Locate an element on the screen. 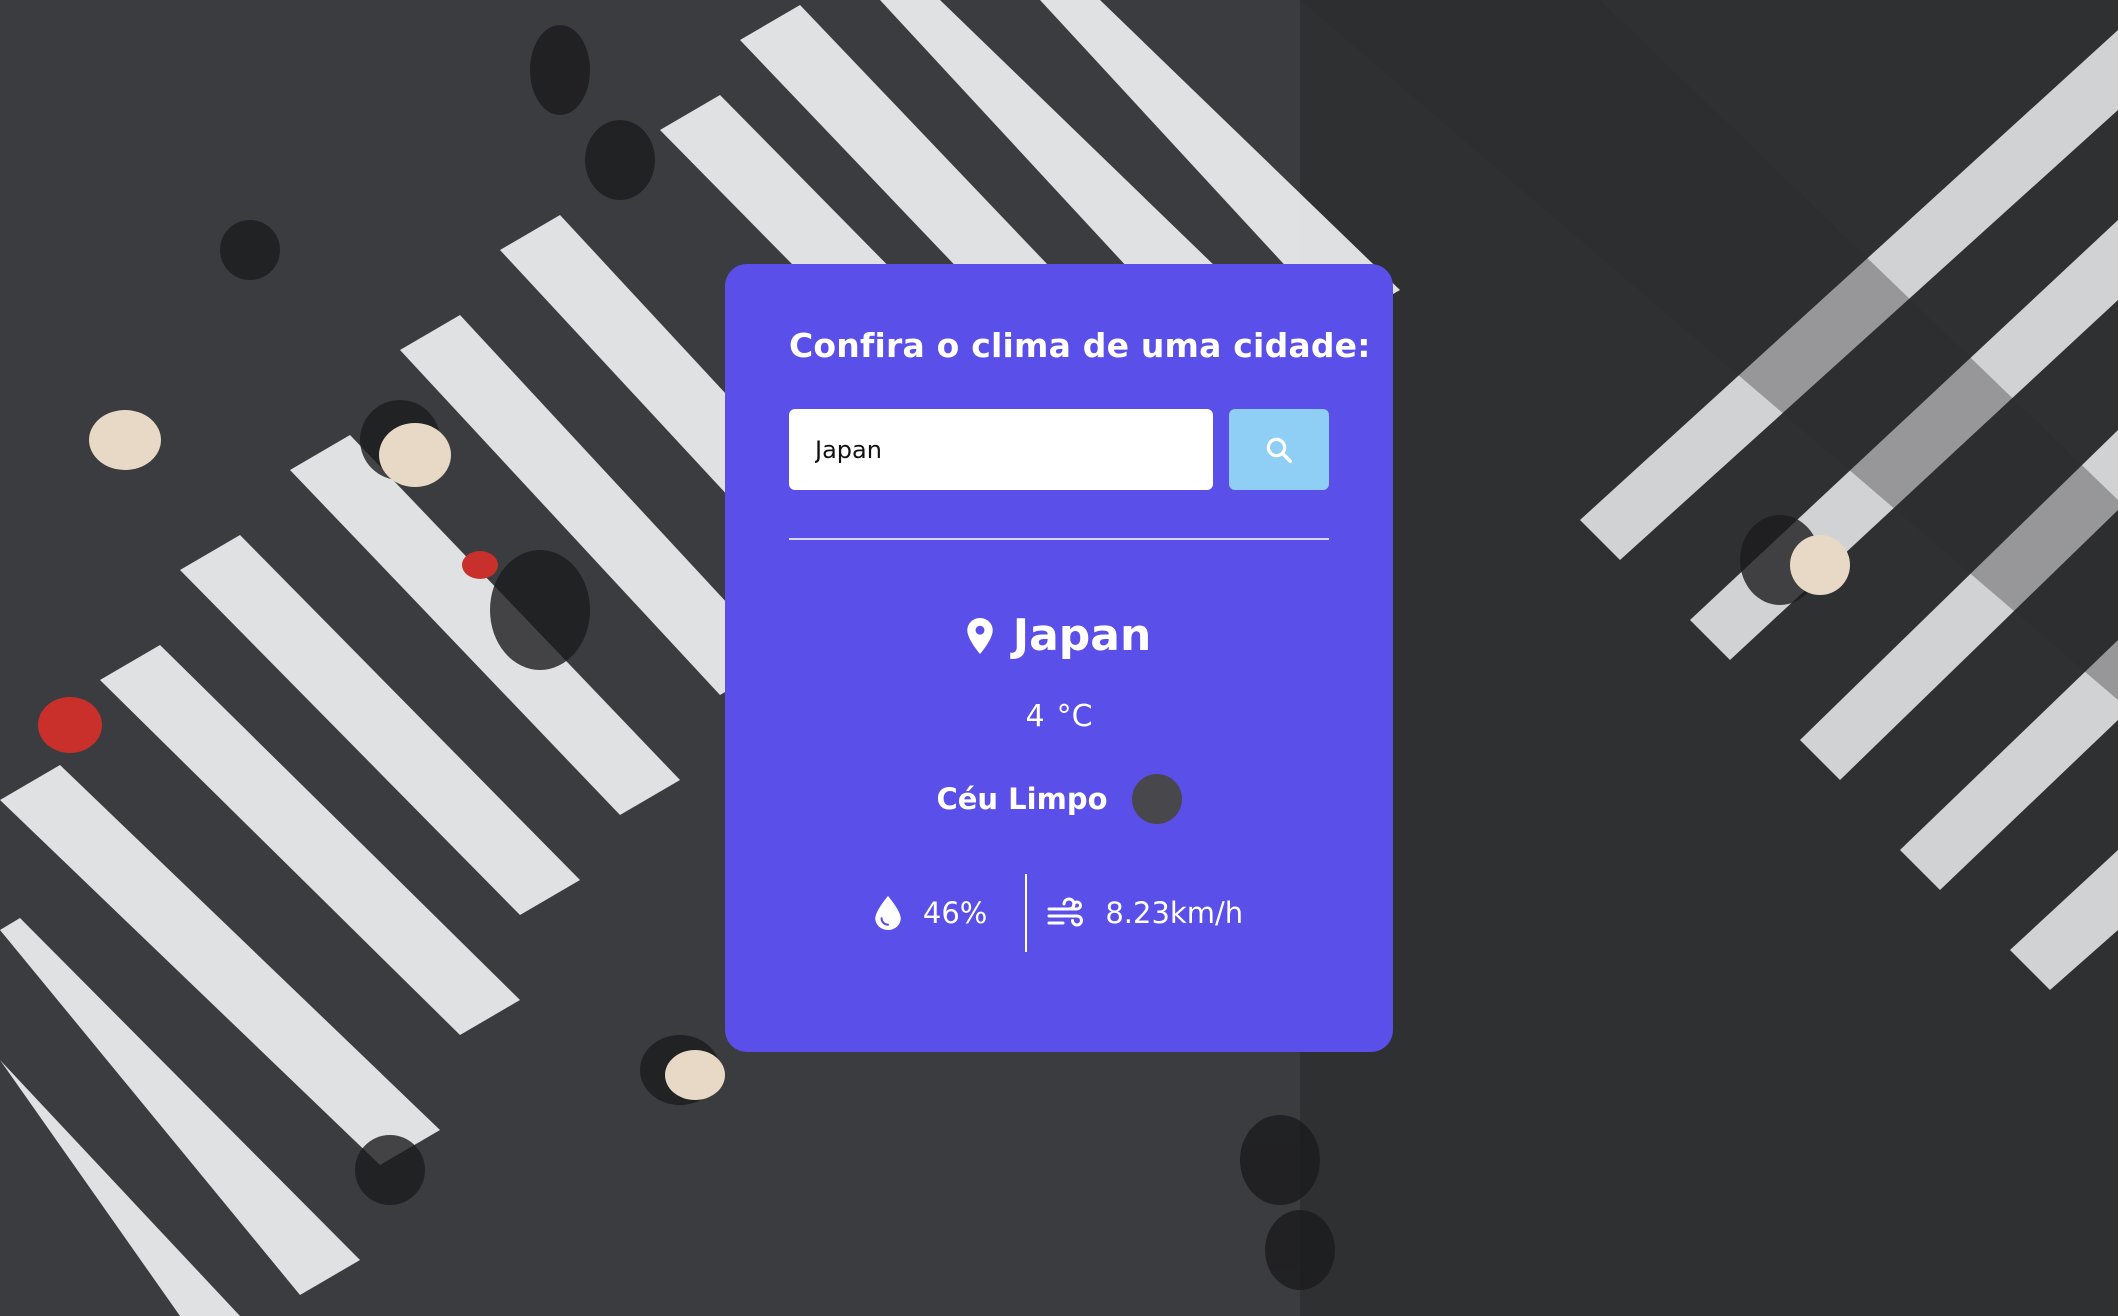 This screenshot has height=1316, width=2118. wind-value: 8.23km/h is located at coordinates (1174, 913).